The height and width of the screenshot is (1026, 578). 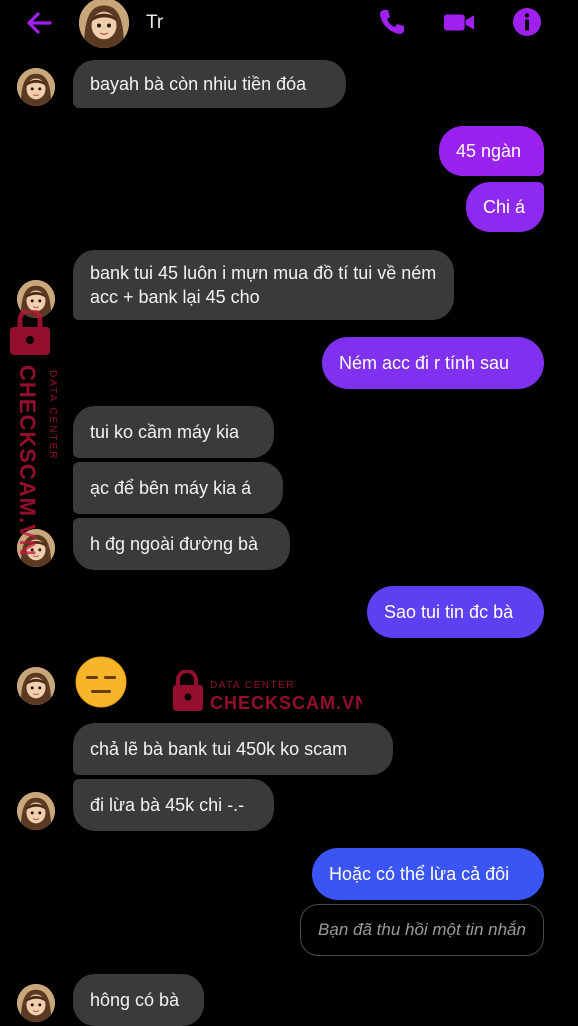 What do you see at coordinates (104, 24) in the screenshot?
I see `contact-avatar` at bounding box center [104, 24].